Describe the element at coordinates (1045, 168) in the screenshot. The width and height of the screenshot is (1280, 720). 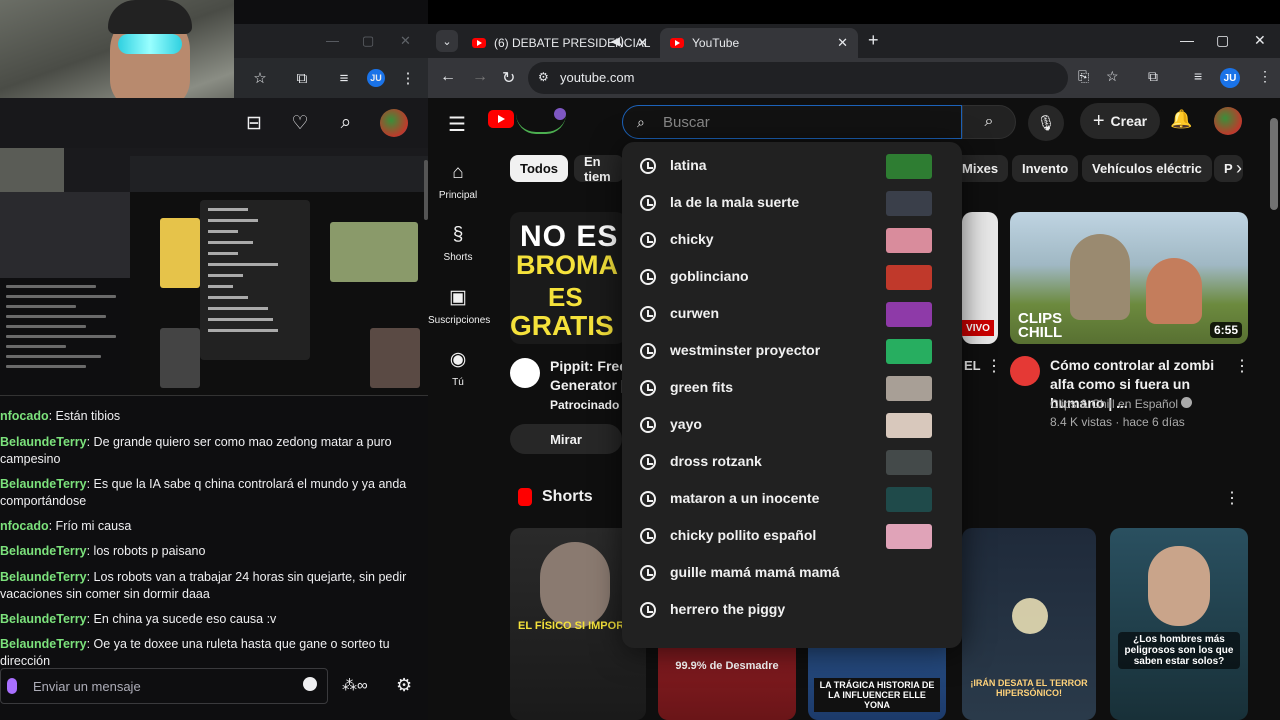
I see `chip-invento: Invento` at that location.